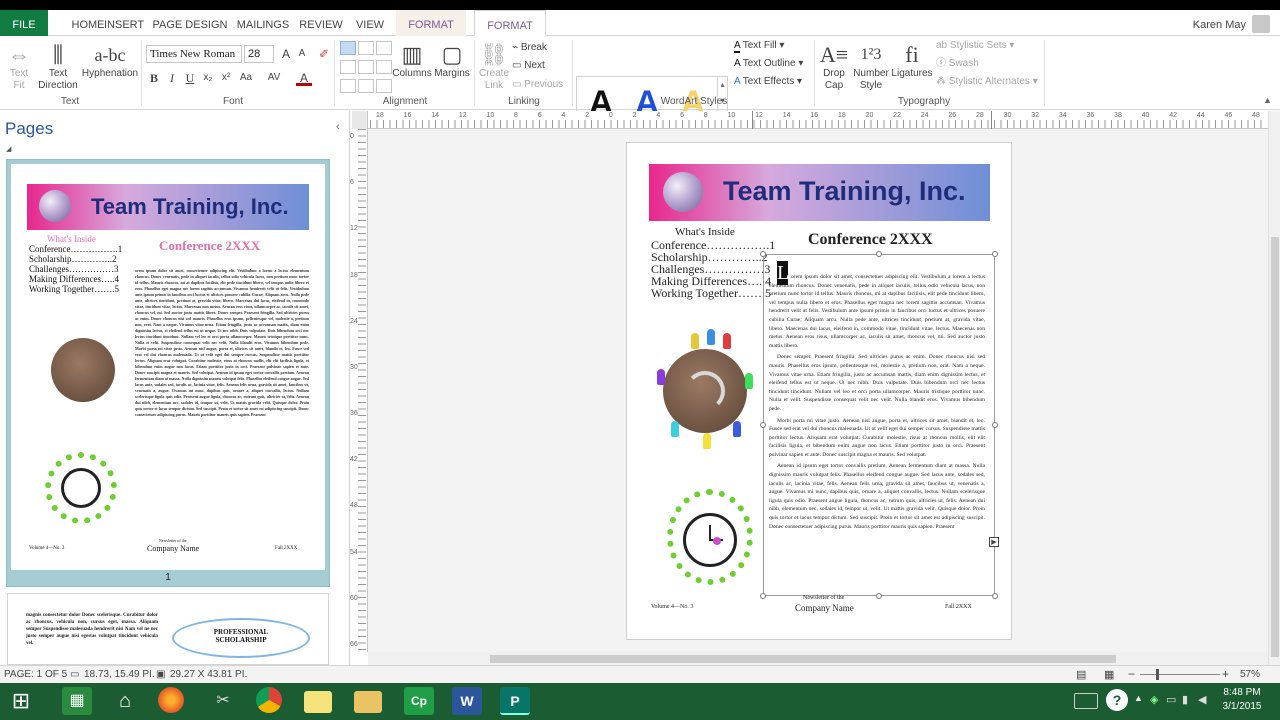 The width and height of the screenshot is (1280, 720). Describe the element at coordinates (348, 48) in the screenshot. I see `align-top-left-icon` at that location.